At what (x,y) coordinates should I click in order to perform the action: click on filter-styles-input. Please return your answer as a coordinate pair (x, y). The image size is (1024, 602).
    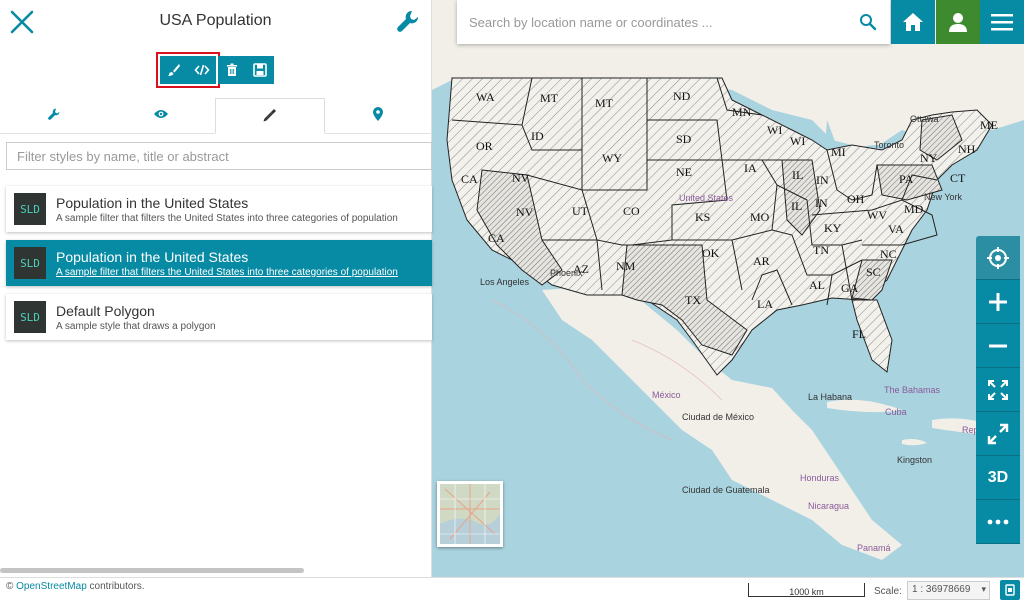
    Looking at the image, I should click on (219, 156).